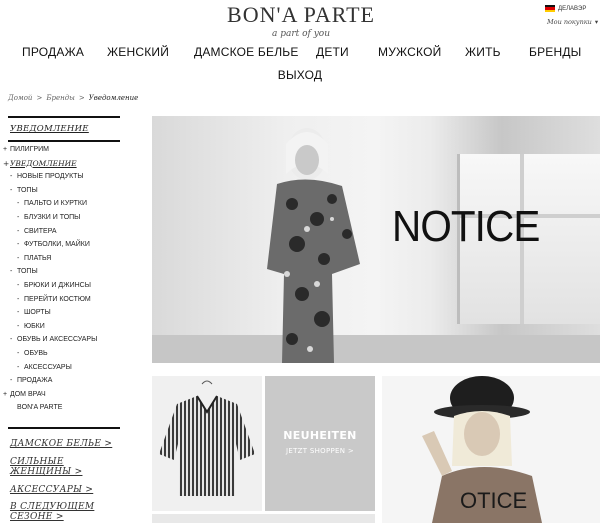 The width and height of the screenshot is (600, 523). I want to click on shop-now-link: JETZT SHOPPEN >, so click(320, 451).